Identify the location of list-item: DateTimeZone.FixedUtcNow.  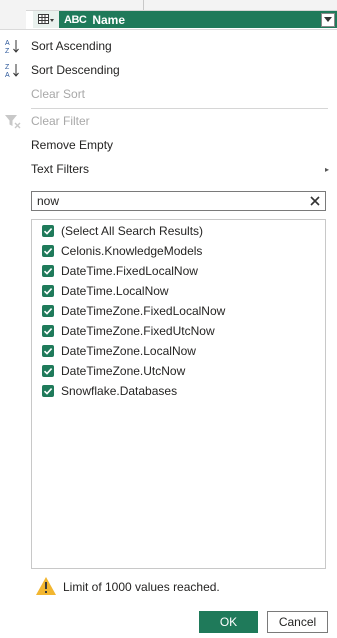
(178, 331).